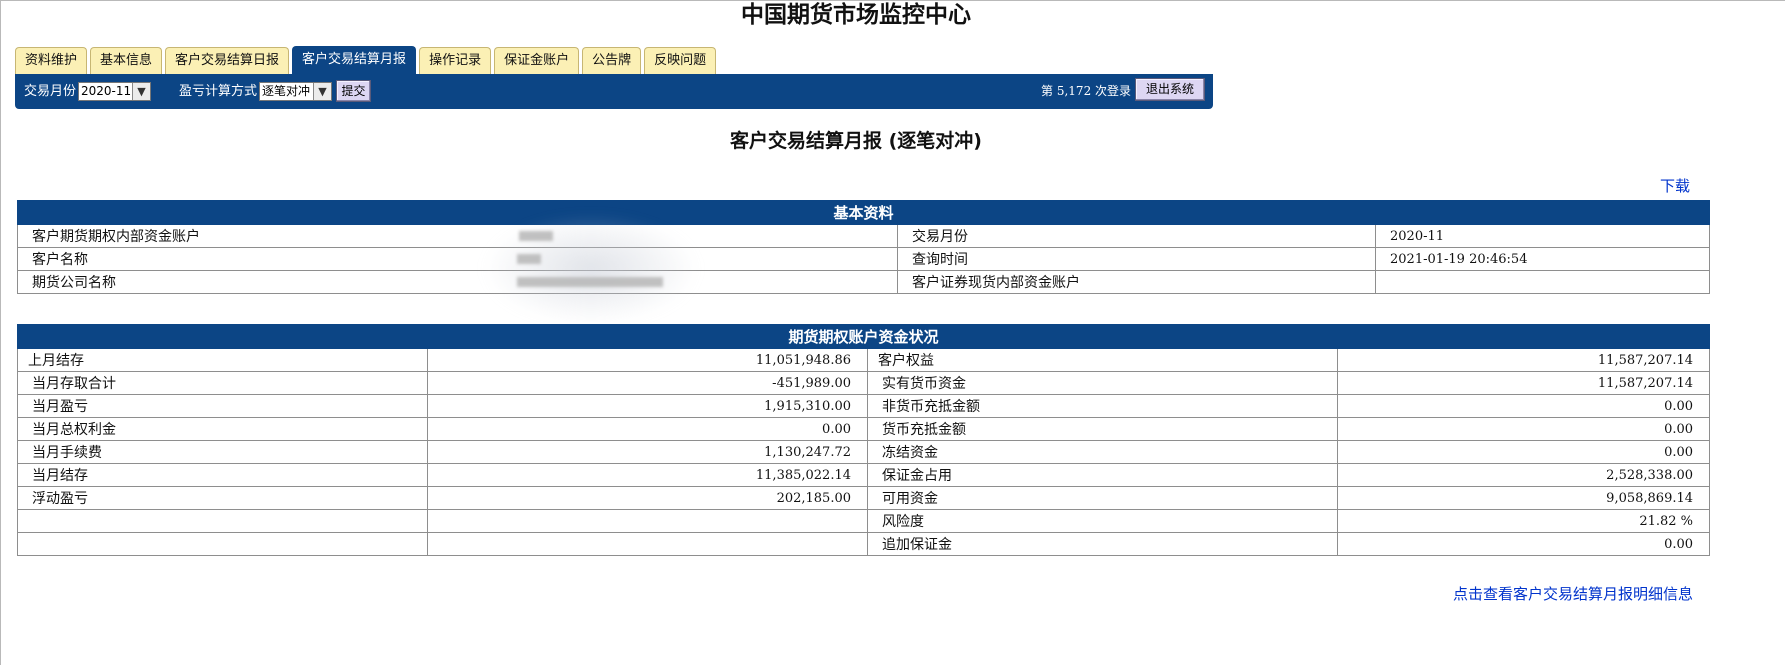  Describe the element at coordinates (1523, 498) in the screenshot. I see `funds-value: 9,058,869.14` at that location.